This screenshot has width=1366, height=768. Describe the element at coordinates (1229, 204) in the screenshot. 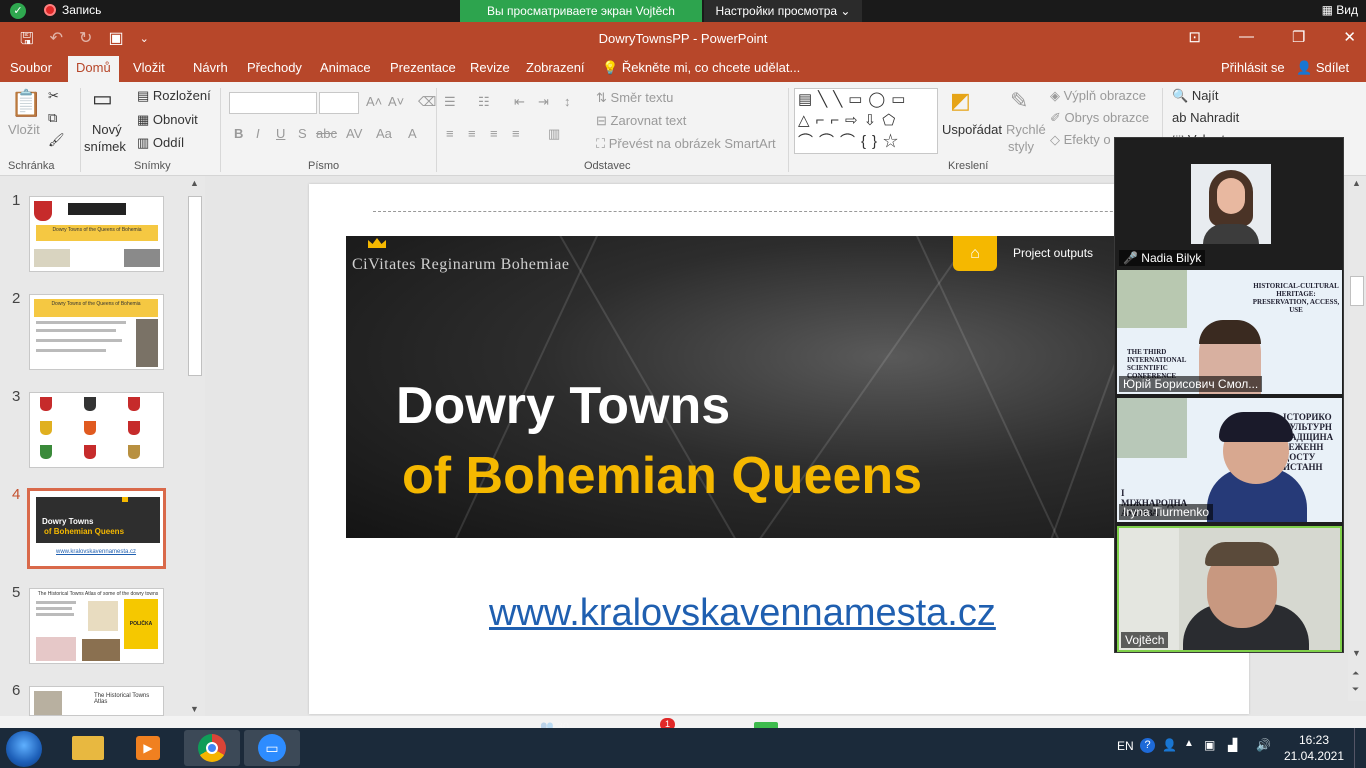

I see `video-tile-nadia: 🎤 Nadia Bilyk` at that location.